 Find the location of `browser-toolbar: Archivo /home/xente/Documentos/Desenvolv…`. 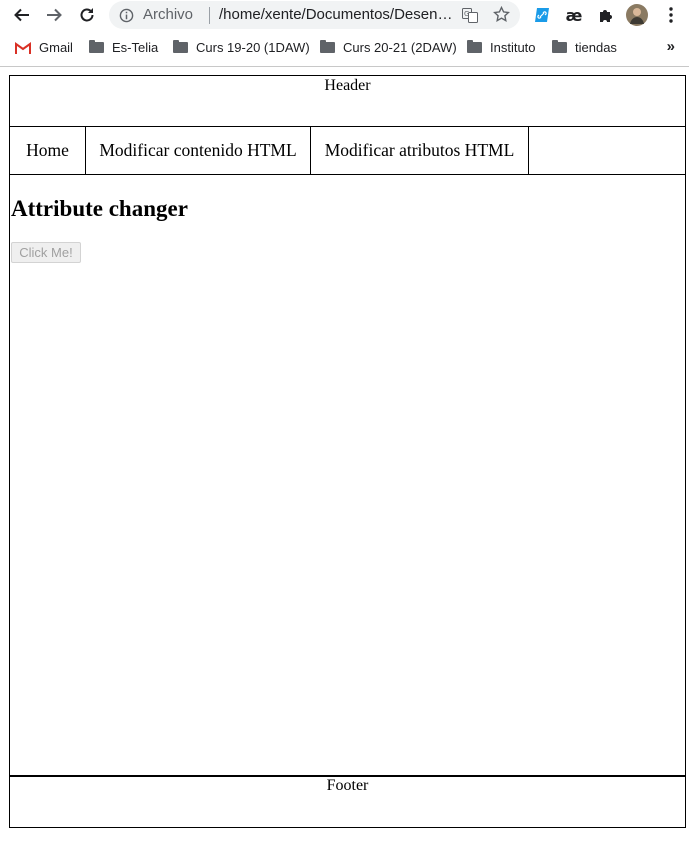

browser-toolbar: Archivo /home/xente/Documentos/Desenvolv… is located at coordinates (344, 15).